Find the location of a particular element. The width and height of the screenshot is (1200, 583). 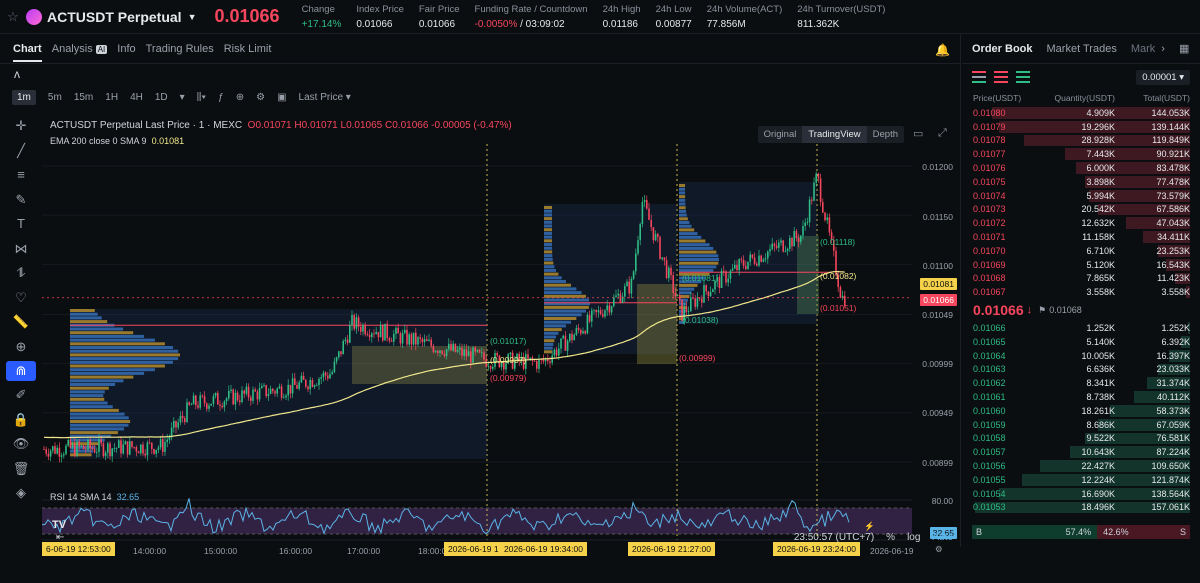

row-quantity: 11.158K is located at coordinates (1098, 237).